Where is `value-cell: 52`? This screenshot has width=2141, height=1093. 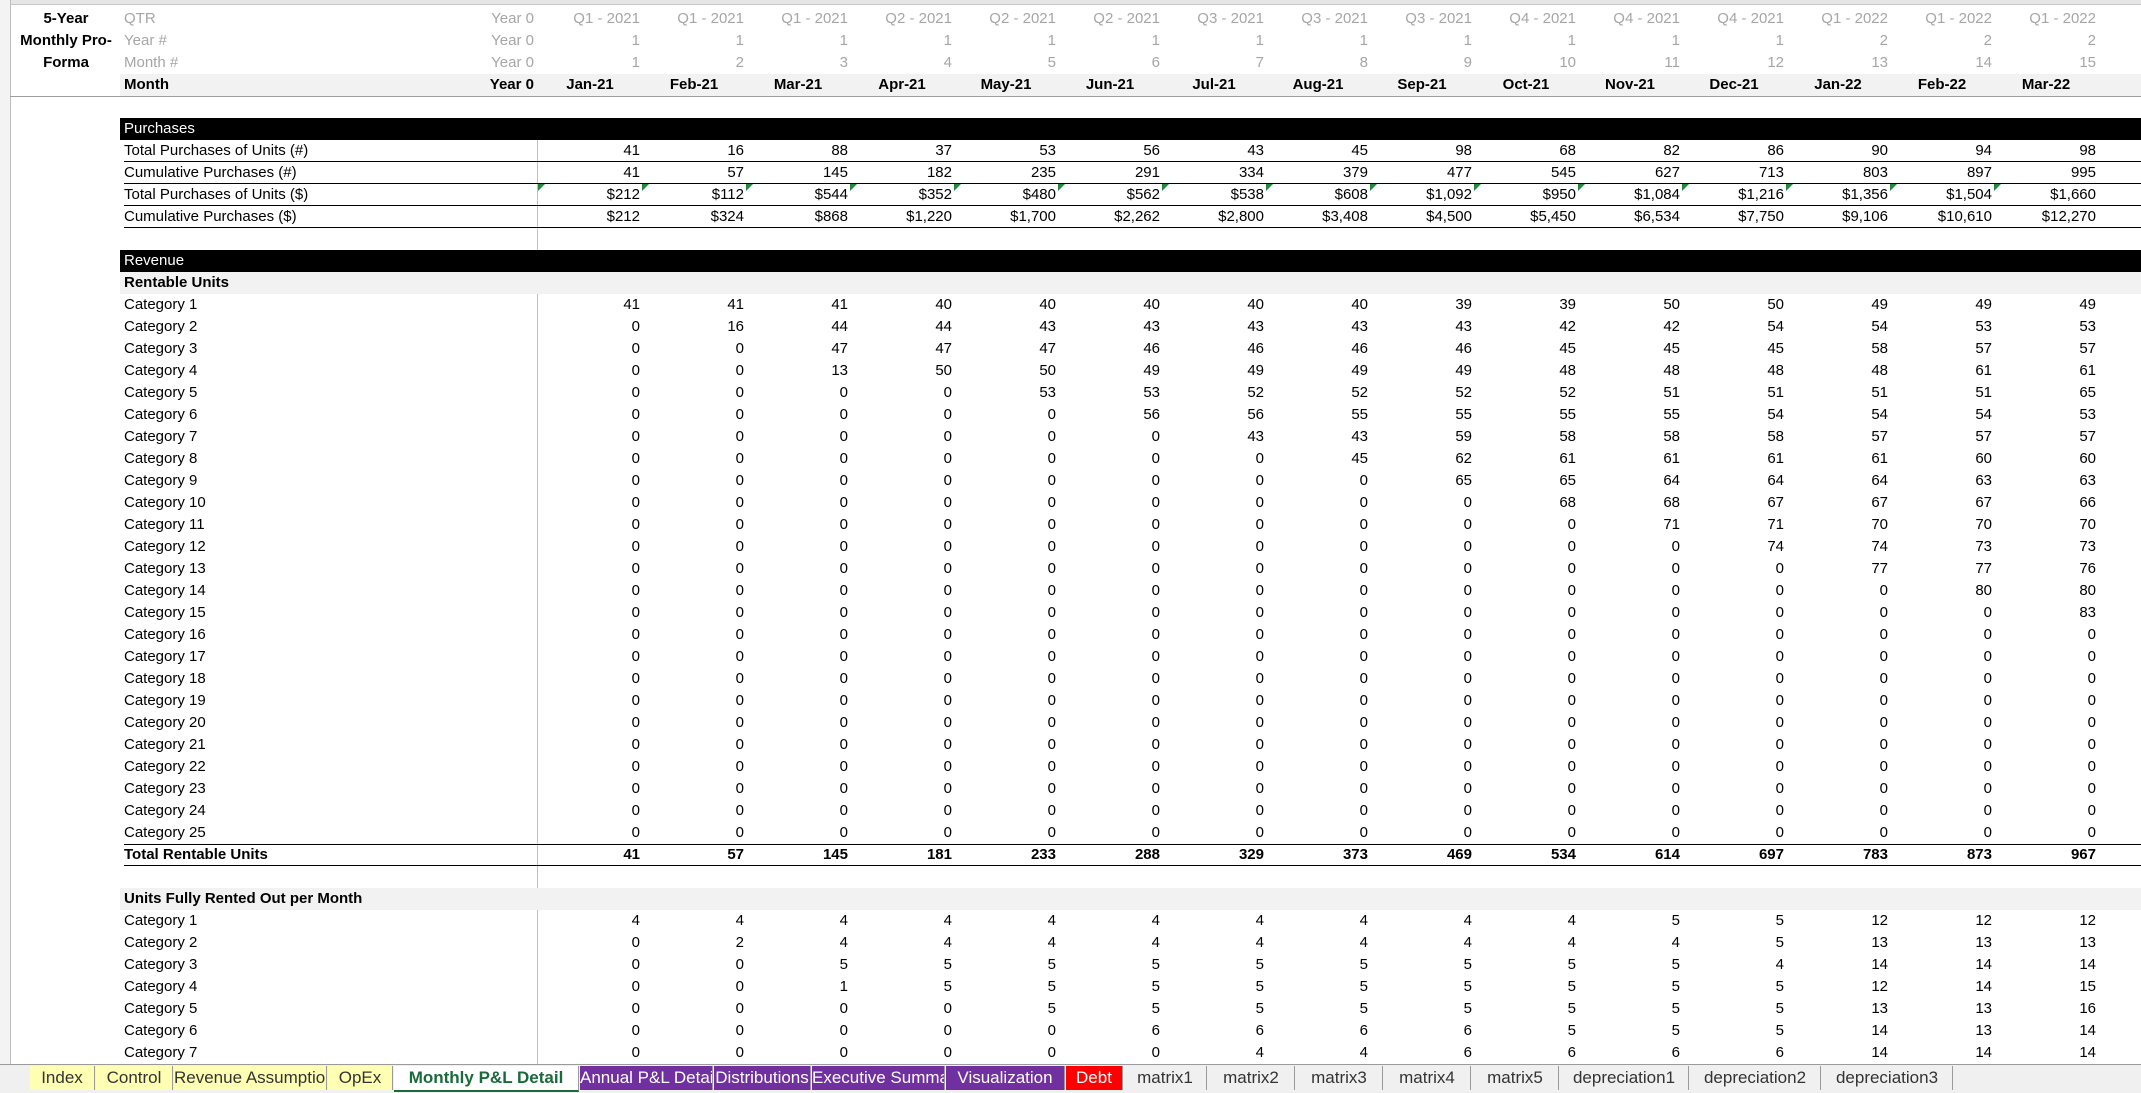
value-cell: 52 is located at coordinates (1526, 393).